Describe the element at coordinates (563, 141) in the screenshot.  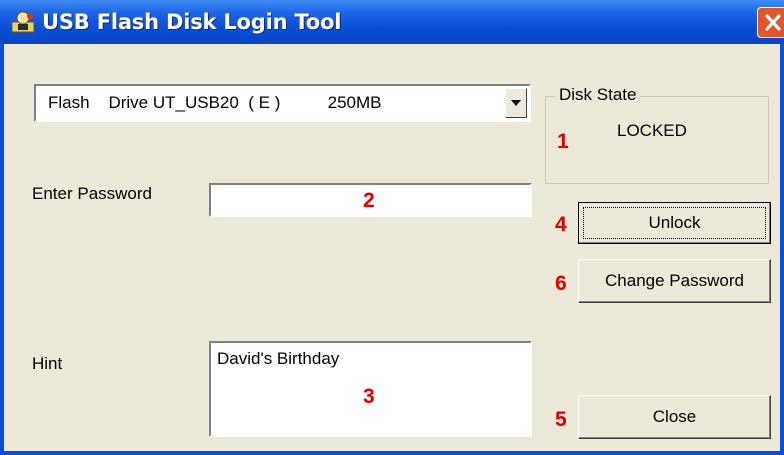
I see `marker-1: 1` at that location.